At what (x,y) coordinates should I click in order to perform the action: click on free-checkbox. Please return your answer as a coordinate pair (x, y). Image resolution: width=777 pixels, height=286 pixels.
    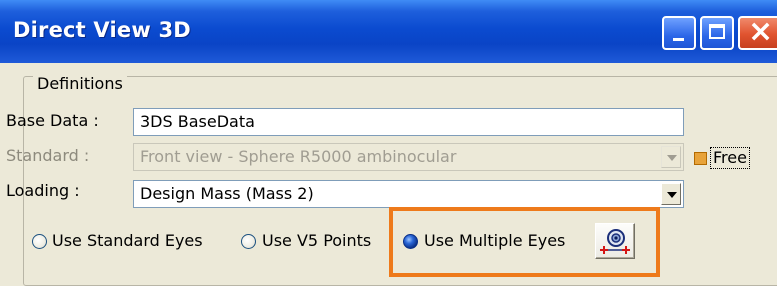
    Looking at the image, I should click on (700, 158).